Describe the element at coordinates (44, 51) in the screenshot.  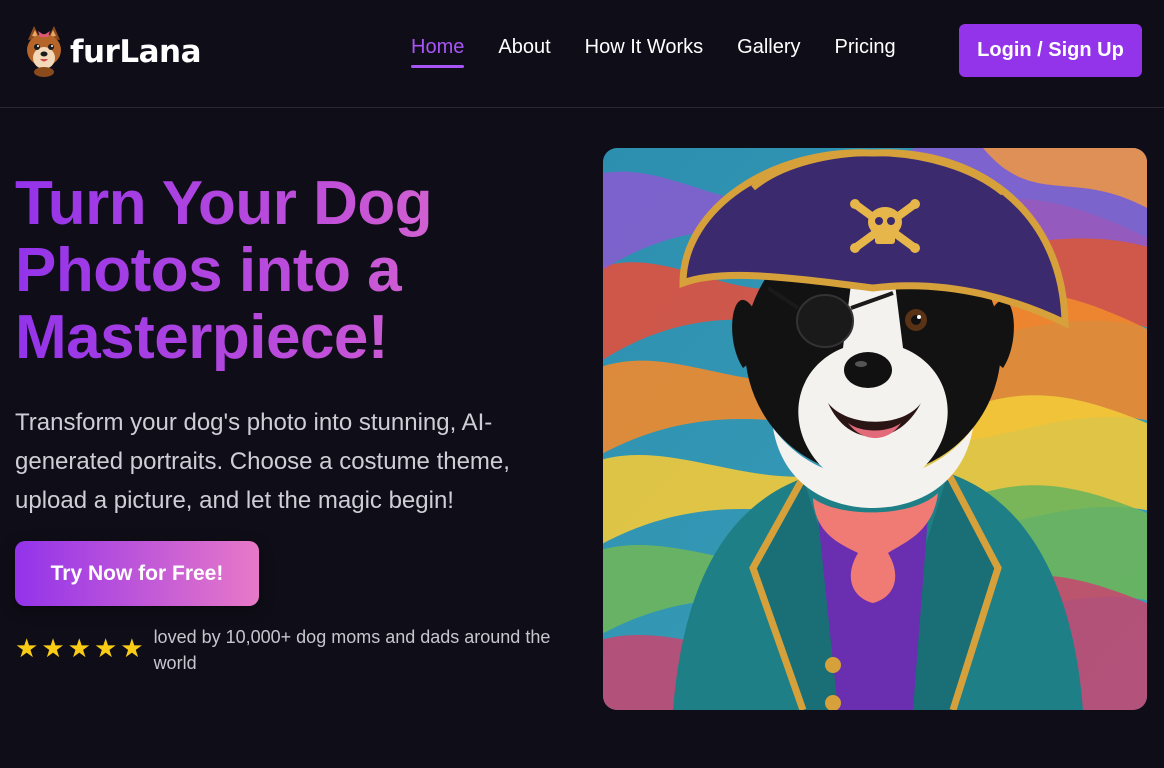
I see `dog-face-icon` at that location.